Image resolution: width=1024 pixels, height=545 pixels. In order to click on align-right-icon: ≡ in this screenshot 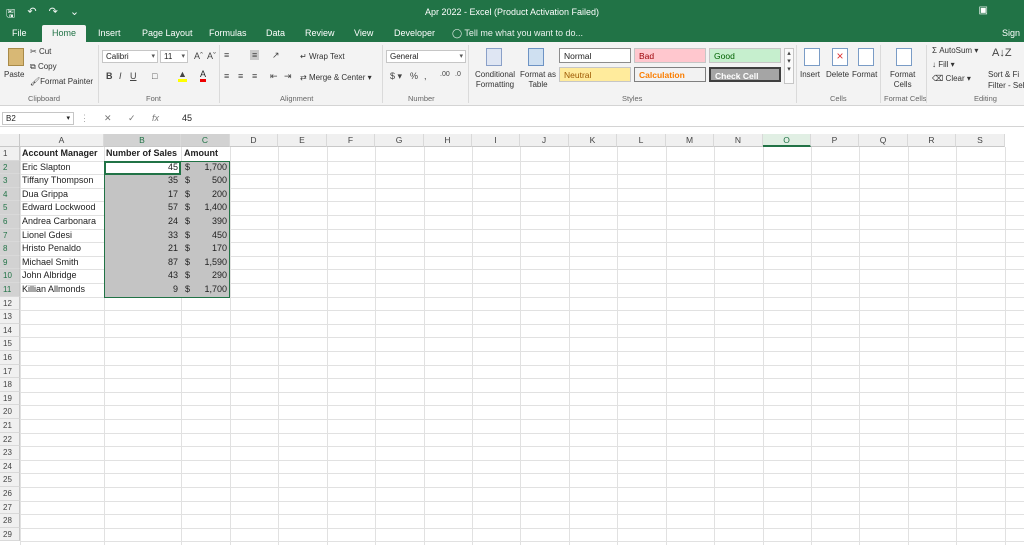, I will do `click(254, 76)`.